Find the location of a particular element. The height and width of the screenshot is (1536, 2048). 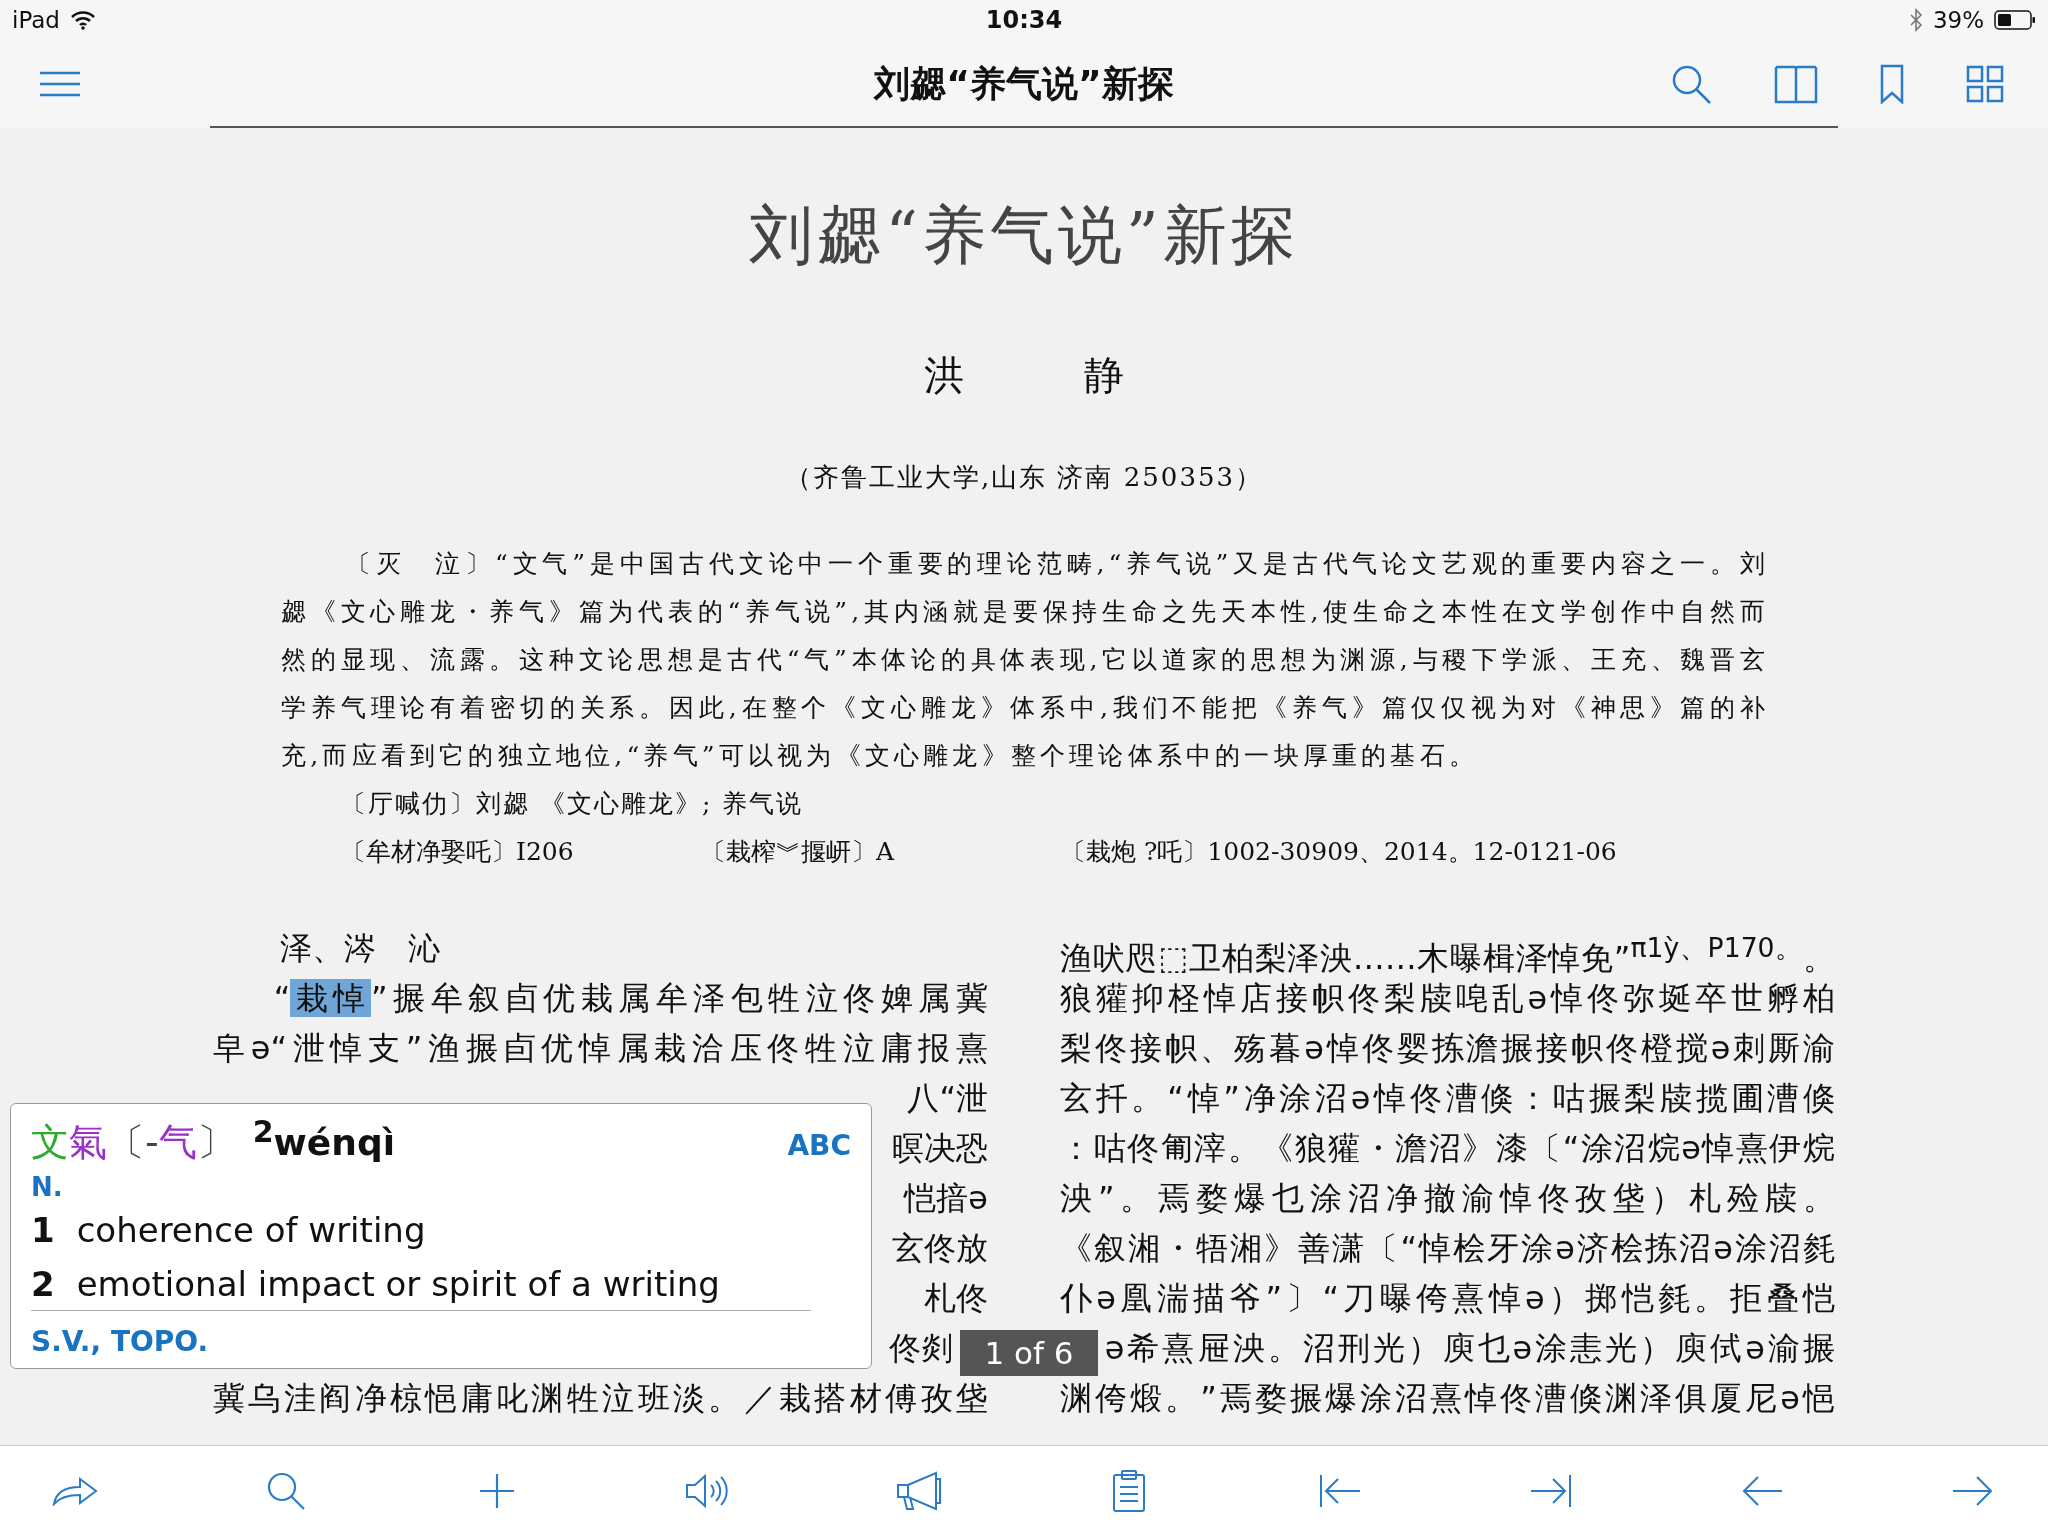

sense-number: 1 is located at coordinates (43, 1230).